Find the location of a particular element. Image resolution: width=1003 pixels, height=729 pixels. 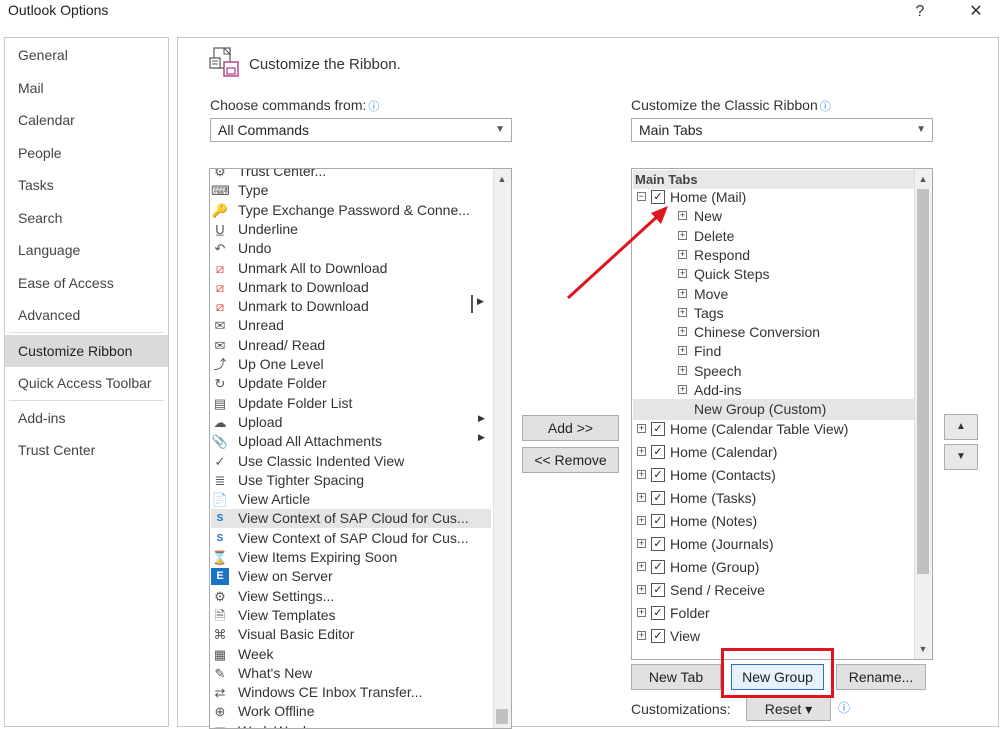

nav-item-people: People is located at coordinates (86, 153).